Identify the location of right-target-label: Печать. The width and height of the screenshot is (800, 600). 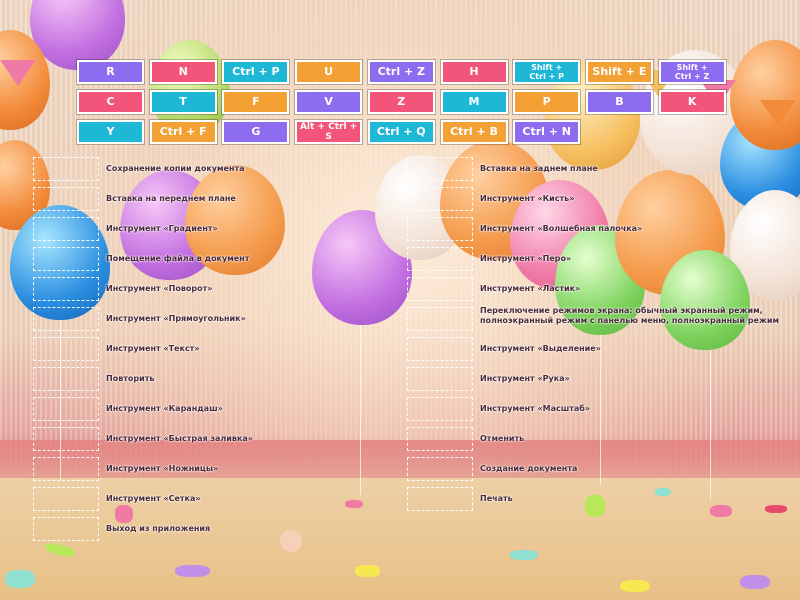
(496, 498).